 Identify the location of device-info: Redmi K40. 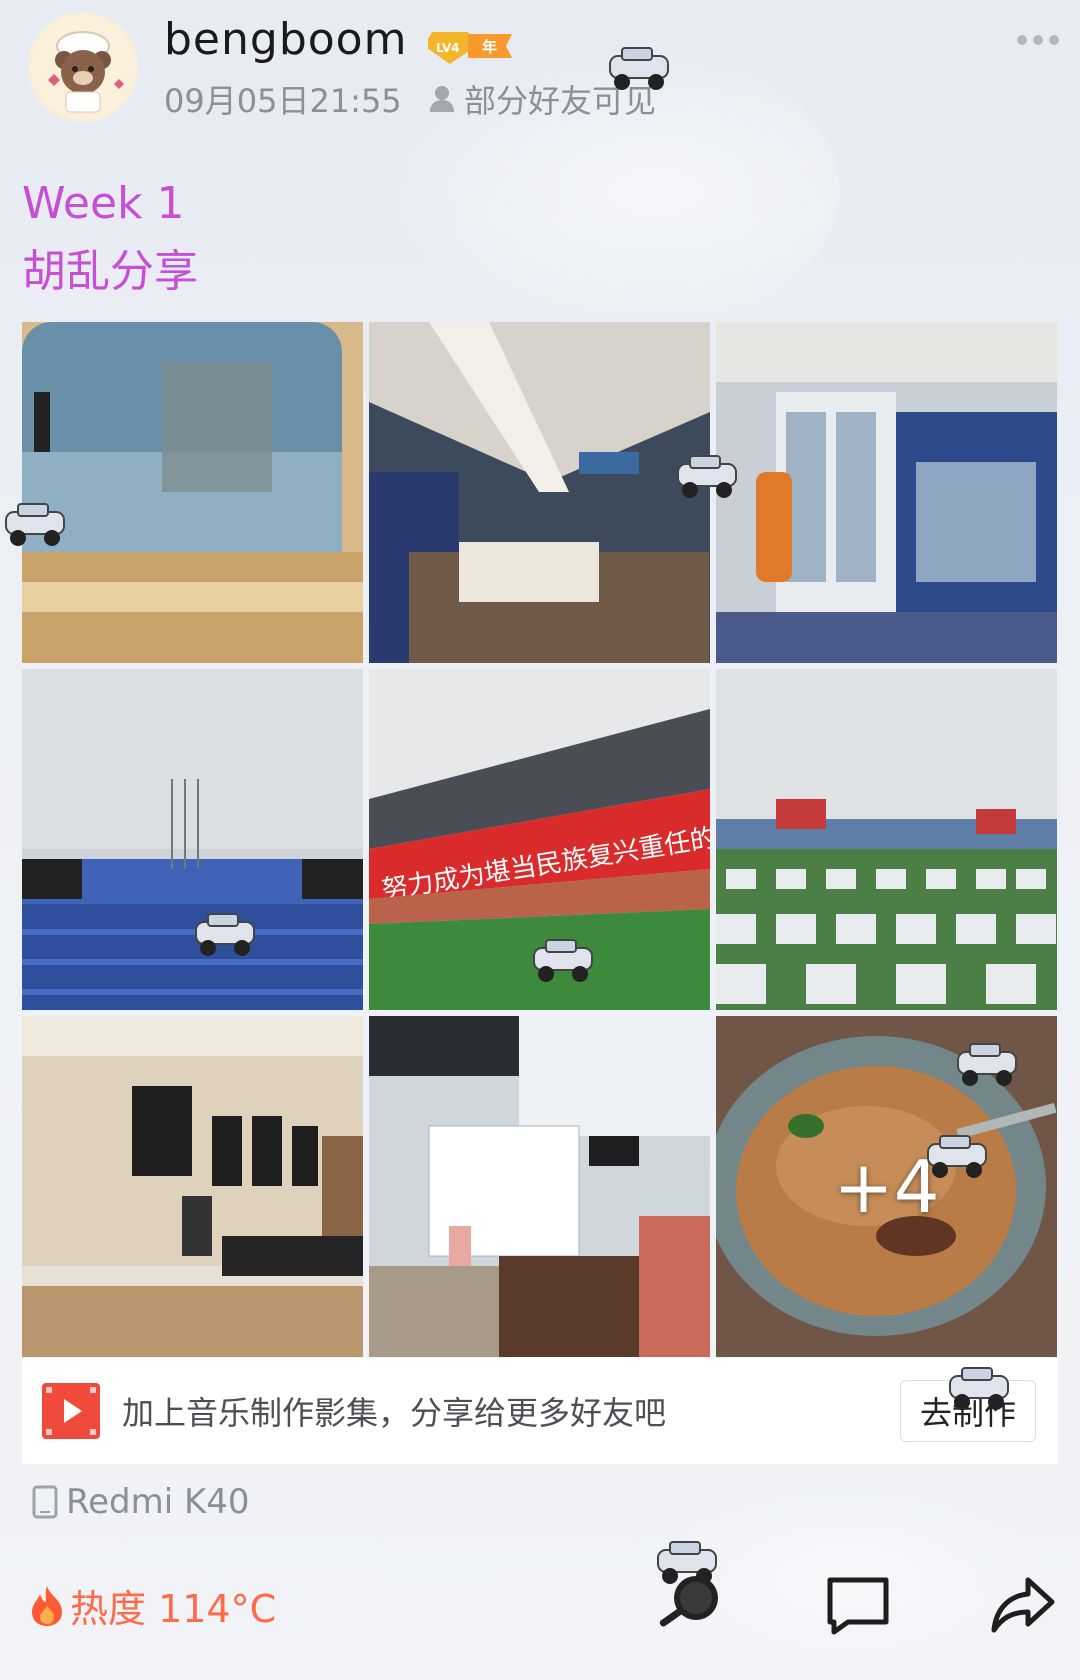
(141, 1502).